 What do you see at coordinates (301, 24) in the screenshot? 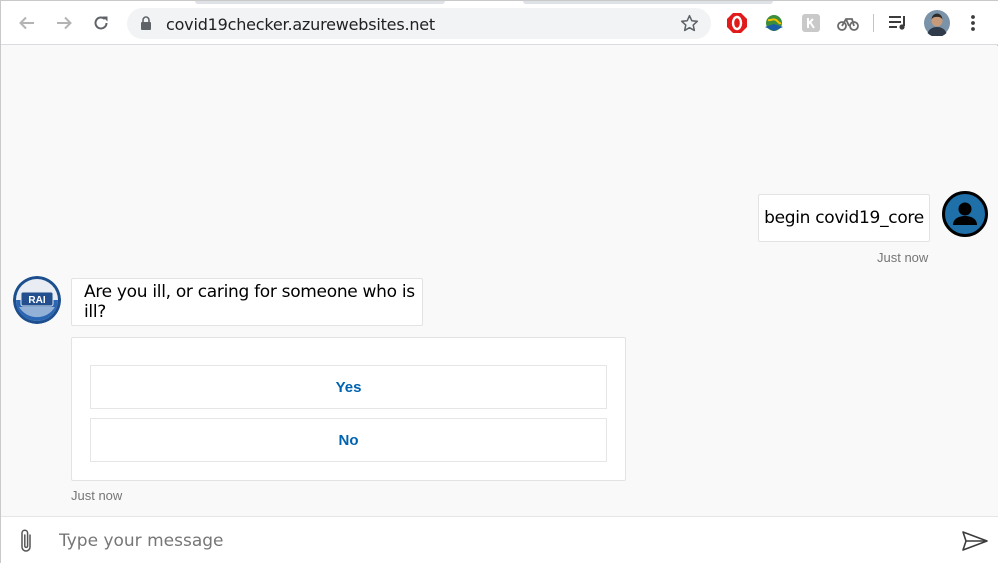
I see `url-text: covid19checker.azurewebsites.net` at bounding box center [301, 24].